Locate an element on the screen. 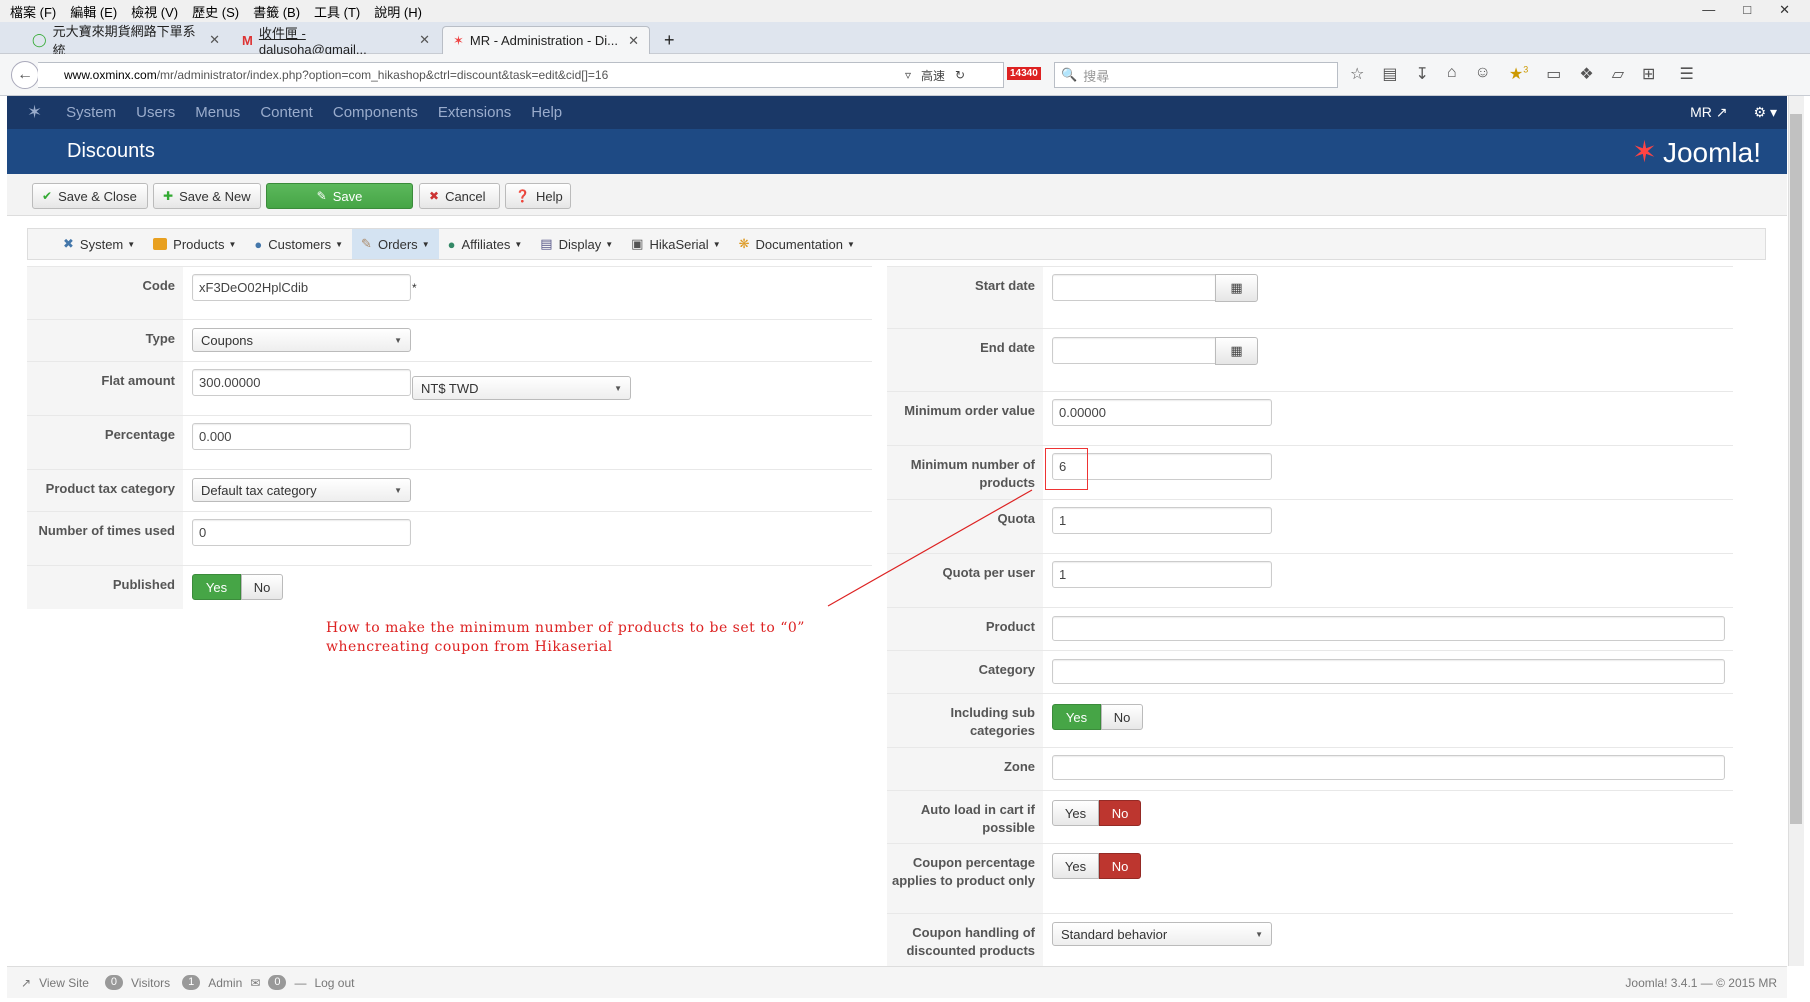 Image resolution: width=1810 pixels, height=1002 pixels. scrollbar-thumb is located at coordinates (1796, 469).